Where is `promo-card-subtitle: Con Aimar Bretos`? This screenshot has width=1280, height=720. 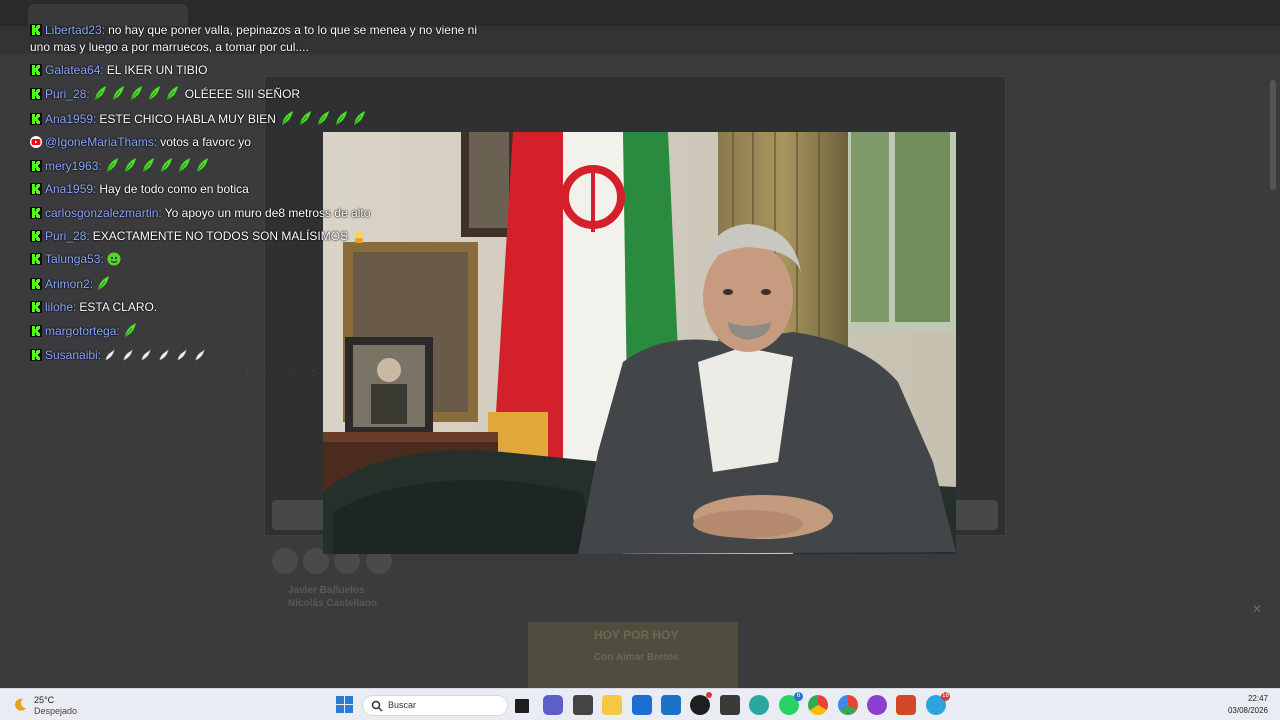 promo-card-subtitle: Con Aimar Bretos is located at coordinates (636, 657).